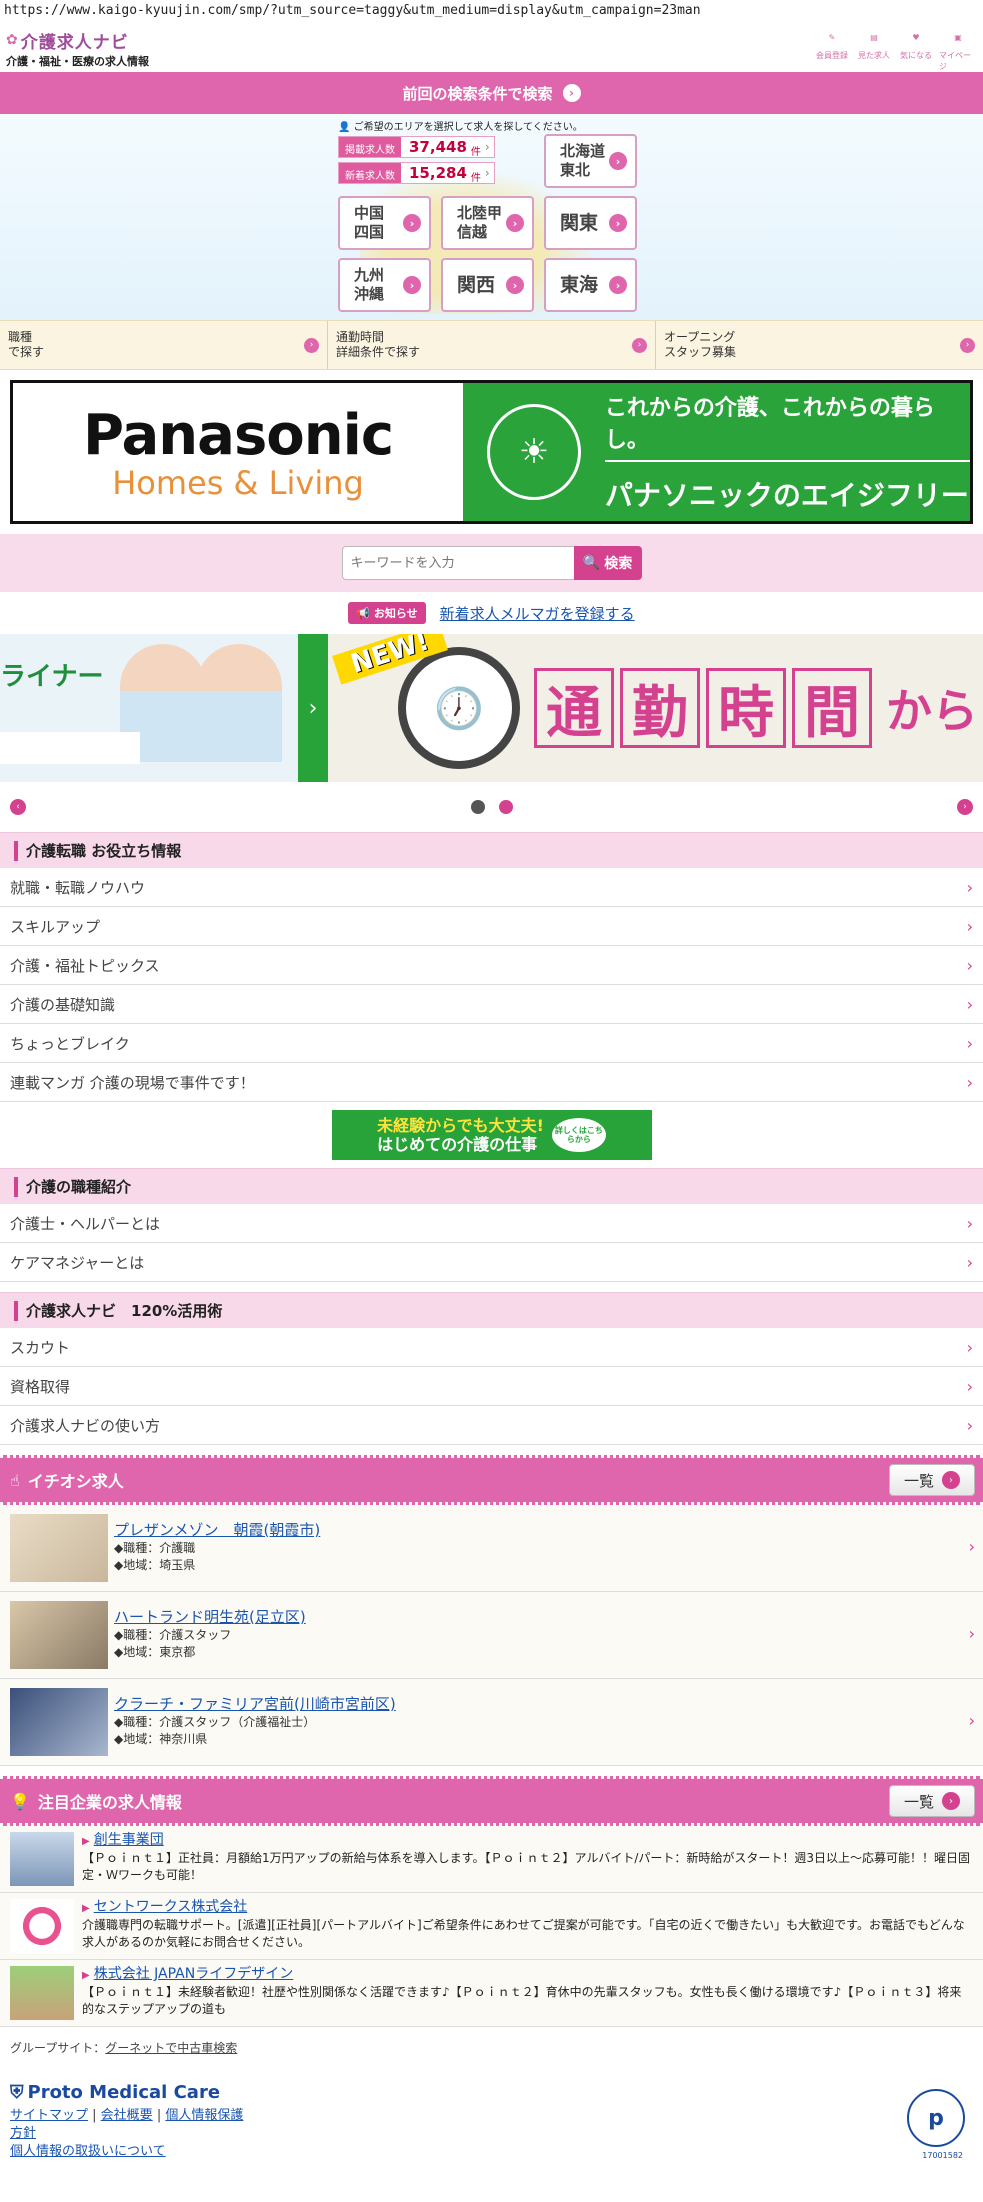 The image size is (983, 2202). I want to click on kara-text: から, so click(932, 711).